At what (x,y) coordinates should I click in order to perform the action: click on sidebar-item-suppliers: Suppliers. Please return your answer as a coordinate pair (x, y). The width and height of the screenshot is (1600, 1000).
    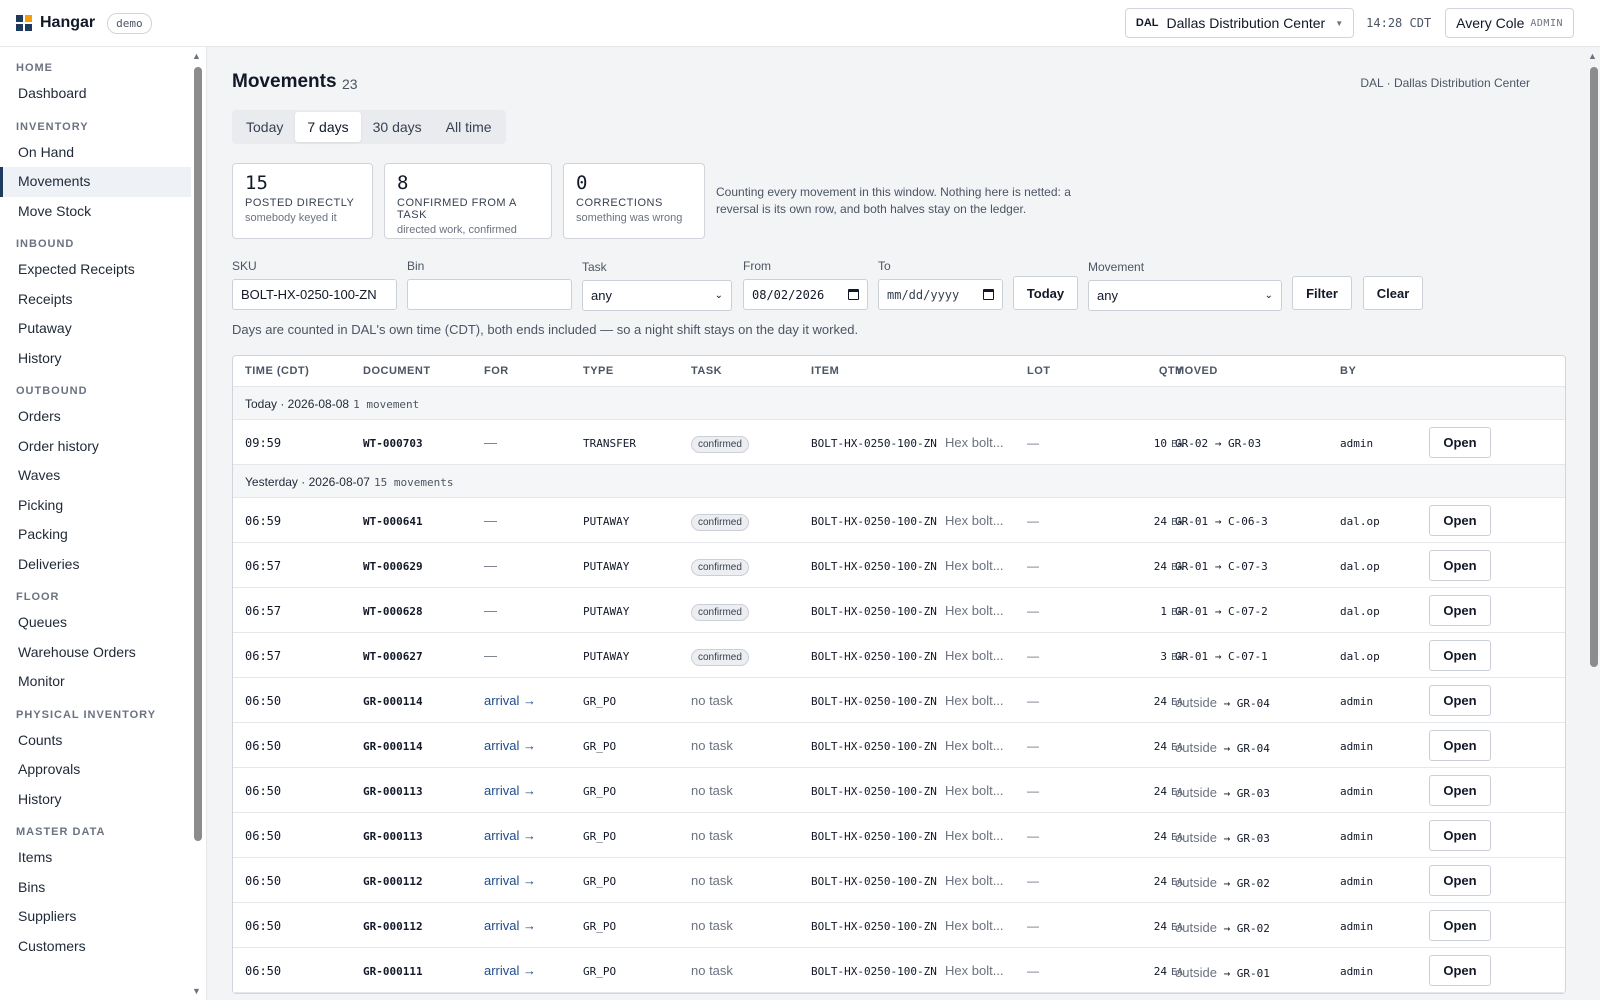
    Looking at the image, I should click on (95, 917).